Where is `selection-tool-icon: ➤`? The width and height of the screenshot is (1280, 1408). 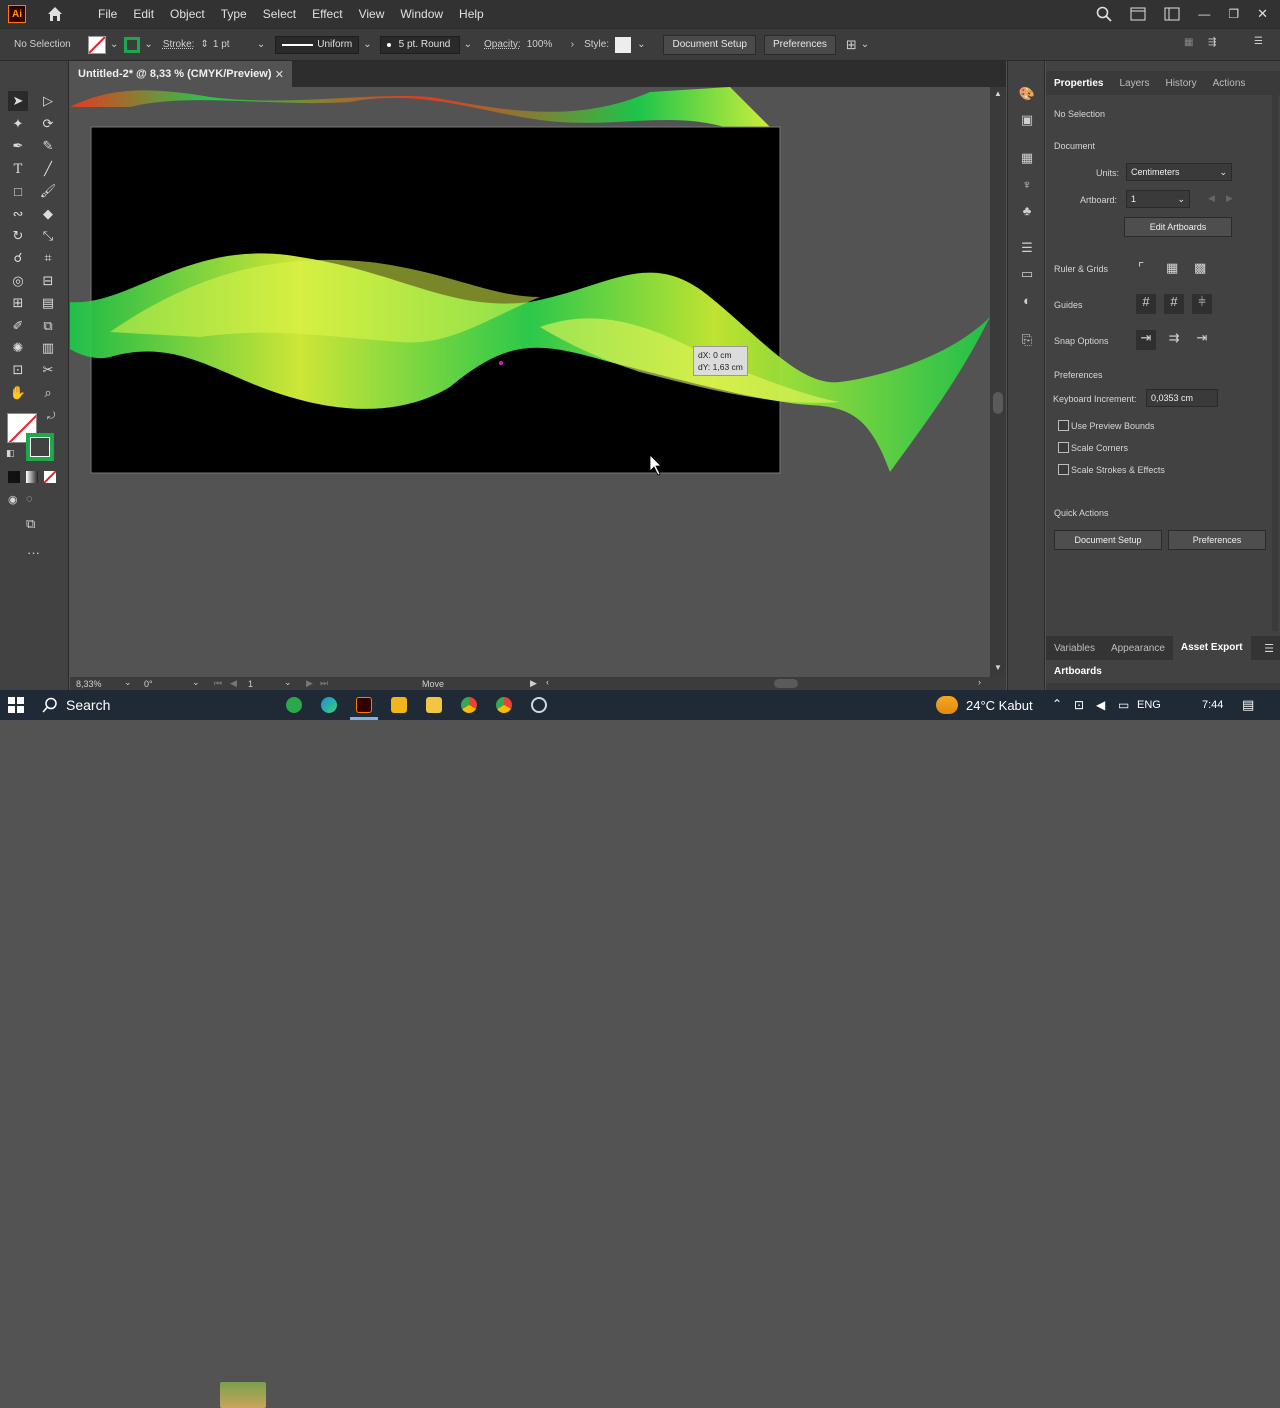
selection-tool-icon: ➤ is located at coordinates (18, 101).